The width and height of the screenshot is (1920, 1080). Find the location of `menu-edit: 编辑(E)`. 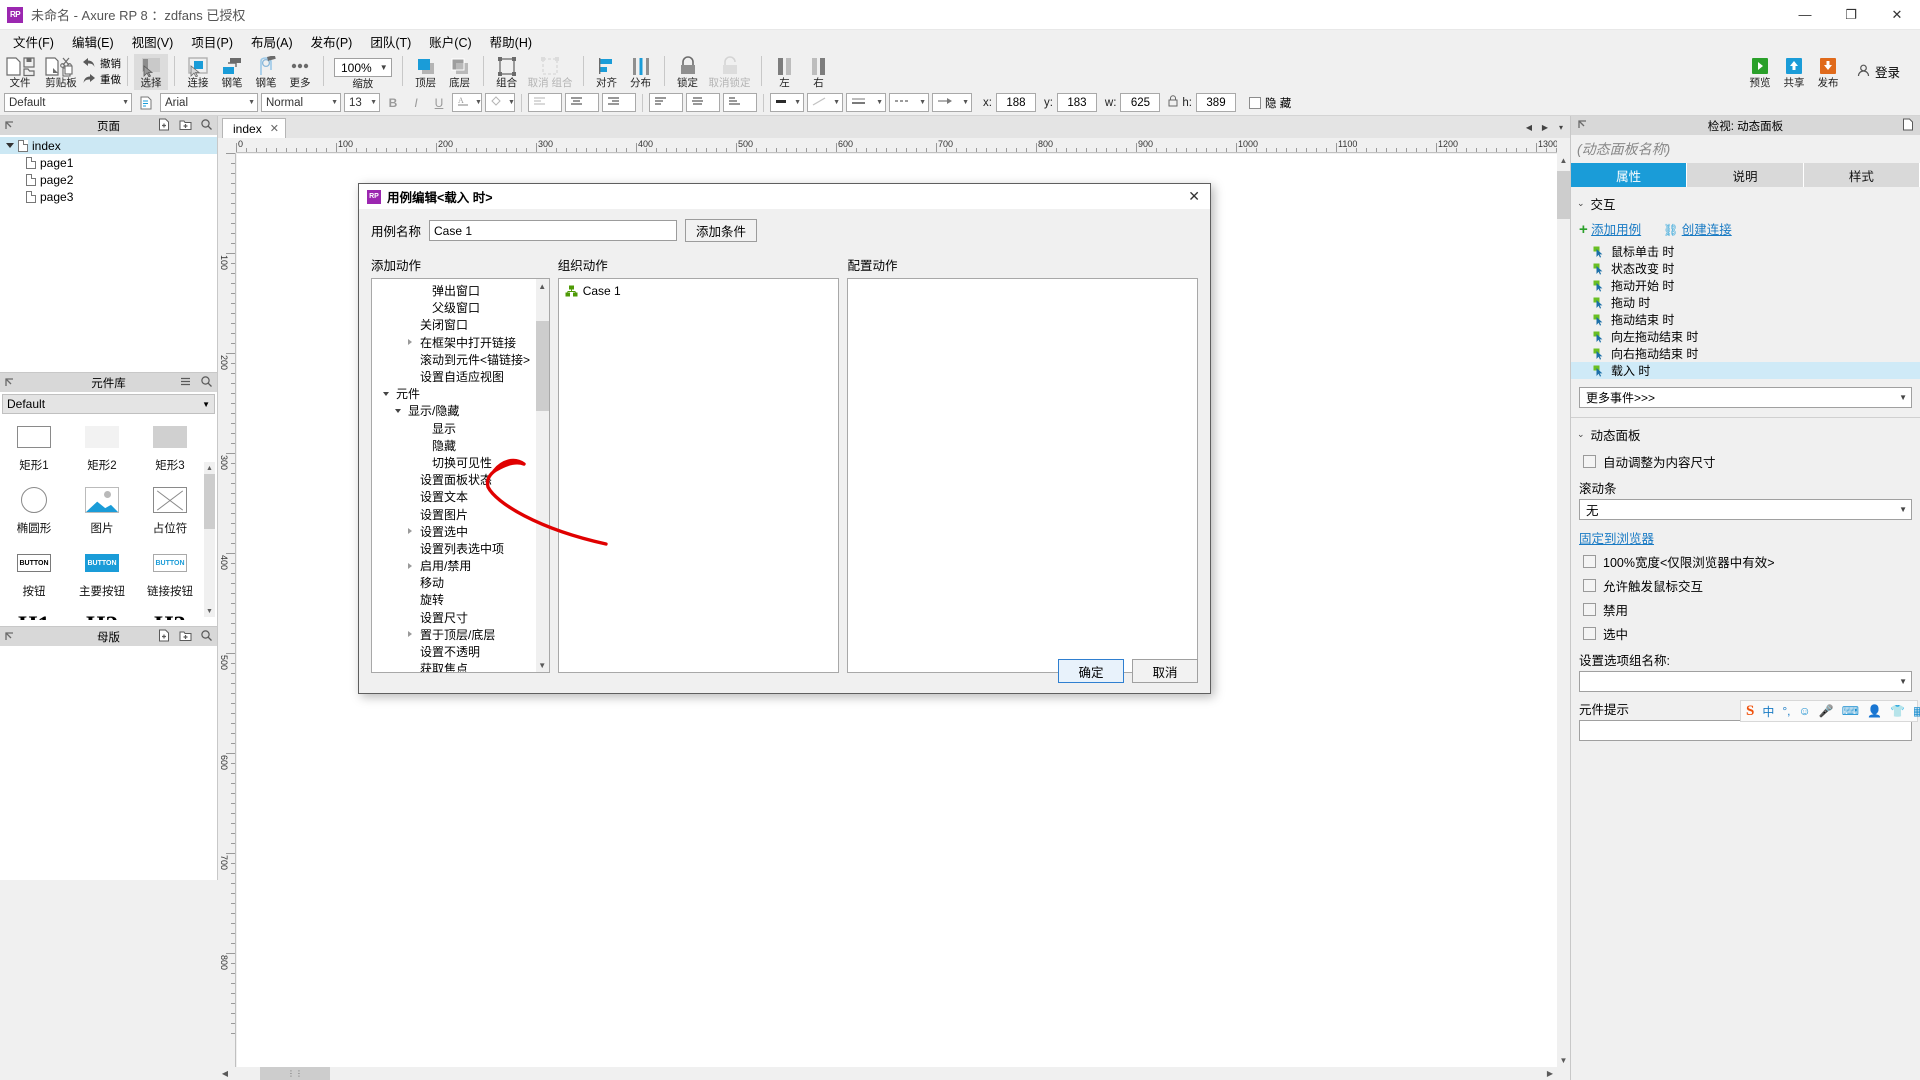

menu-edit: 编辑(E) is located at coordinates (93, 41).